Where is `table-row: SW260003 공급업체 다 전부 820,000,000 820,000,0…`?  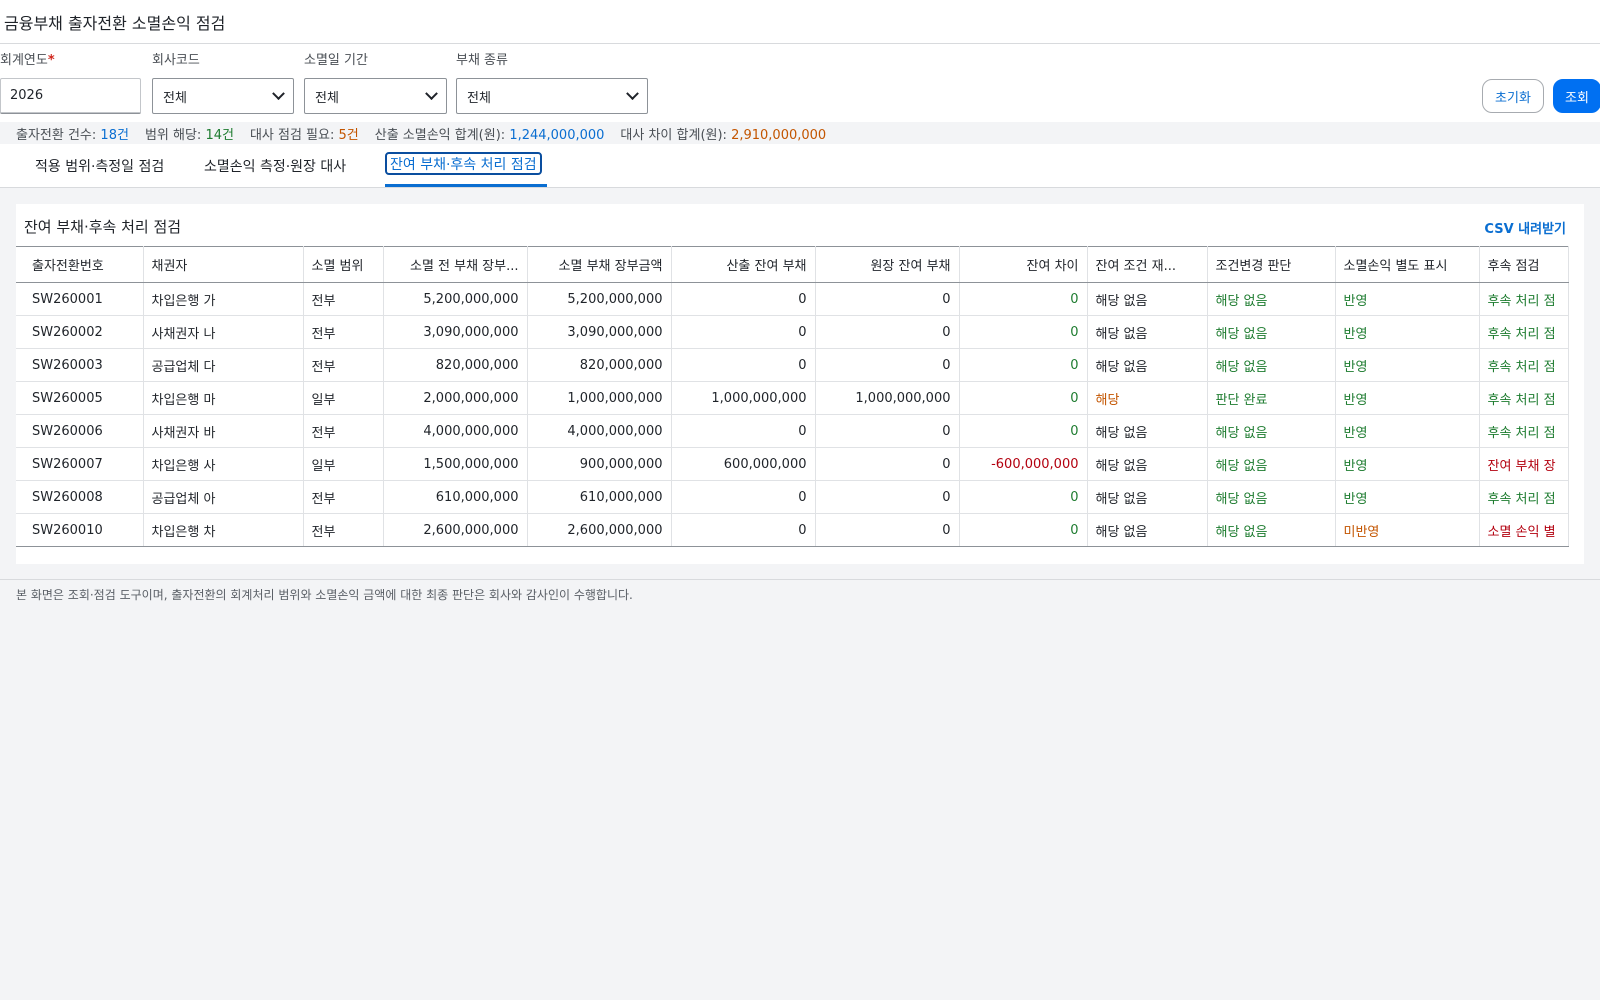 table-row: SW260003 공급업체 다 전부 820,000,000 820,000,0… is located at coordinates (792, 365).